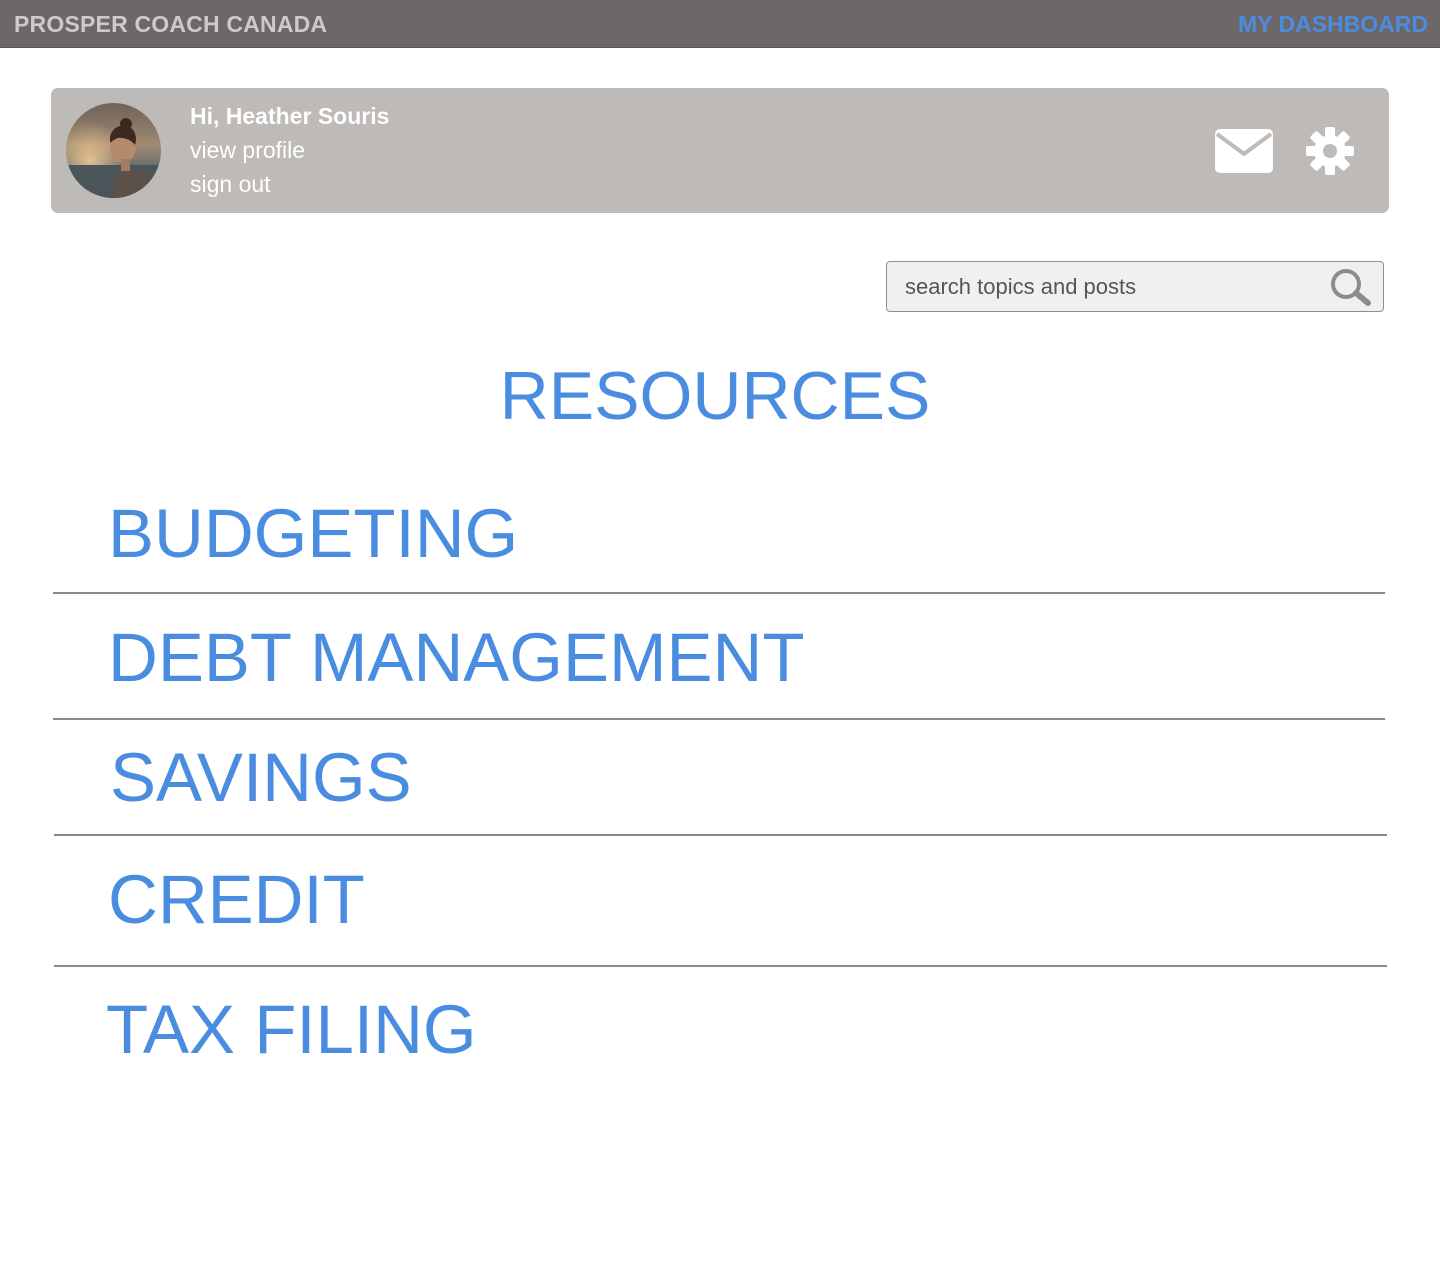 Image resolution: width=1440 pixels, height=1279 pixels. Describe the element at coordinates (230, 184) in the screenshot. I see `sign-out-link: sign out` at that location.